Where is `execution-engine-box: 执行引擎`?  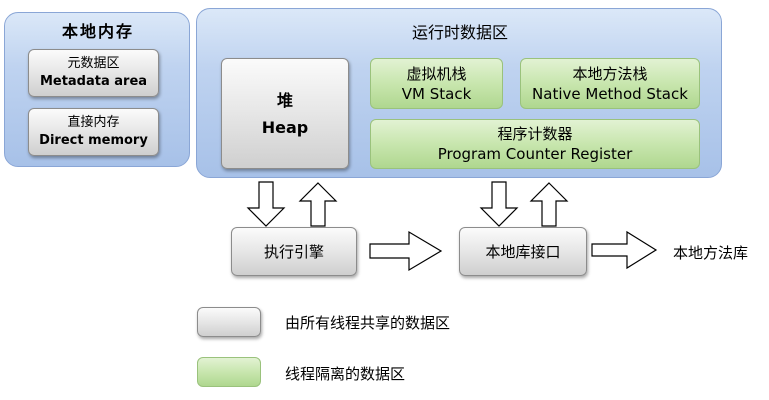
execution-engine-box: 执行引擎 is located at coordinates (294, 251).